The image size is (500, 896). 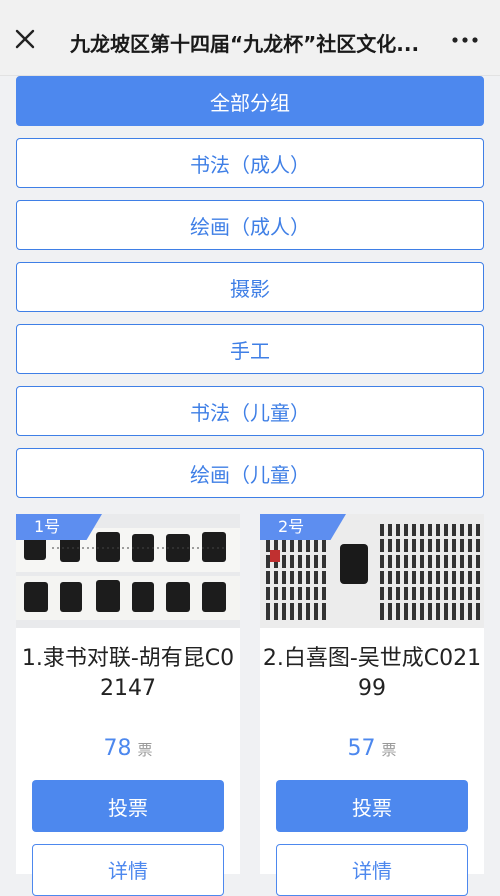 What do you see at coordinates (128, 571) in the screenshot?
I see `entry-image: 1号` at bounding box center [128, 571].